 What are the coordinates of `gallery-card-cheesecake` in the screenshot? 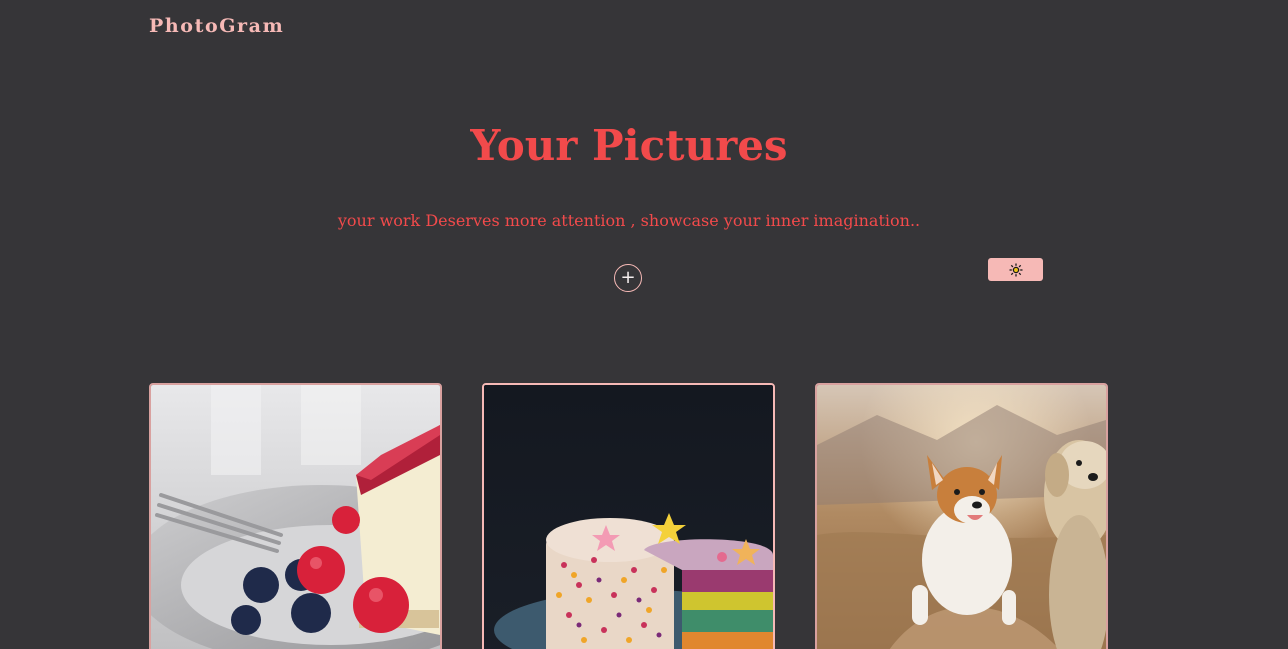 It's located at (295, 516).